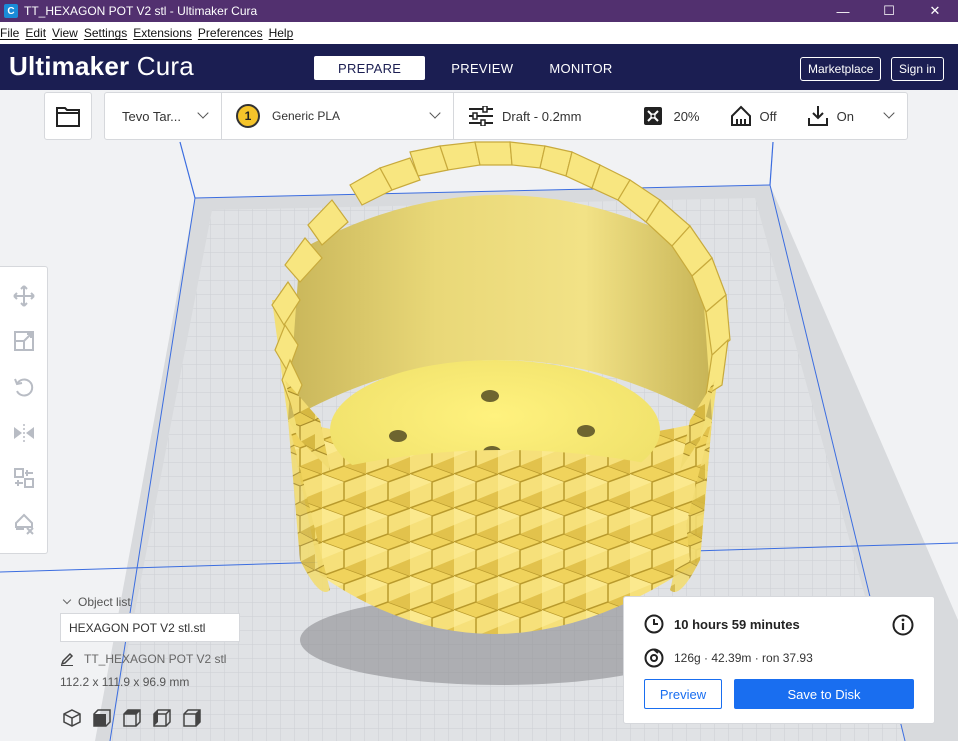 The width and height of the screenshot is (958, 741). I want to click on mirror-tool, so click(24, 433).